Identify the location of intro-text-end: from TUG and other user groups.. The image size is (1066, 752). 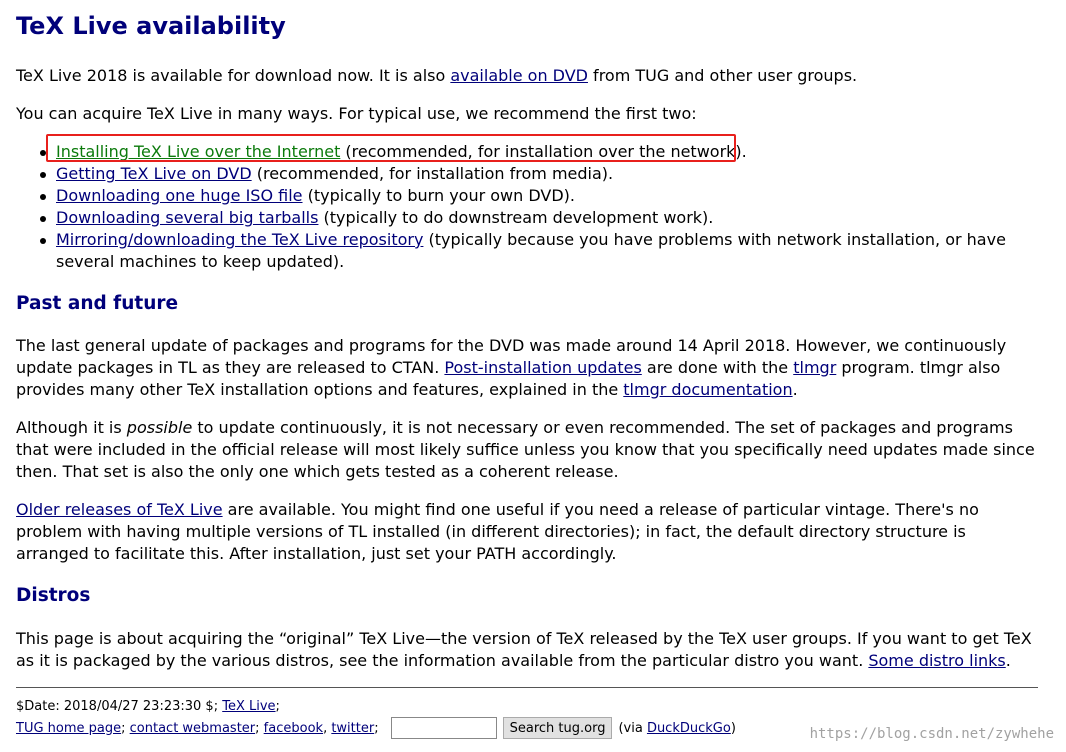
(722, 75).